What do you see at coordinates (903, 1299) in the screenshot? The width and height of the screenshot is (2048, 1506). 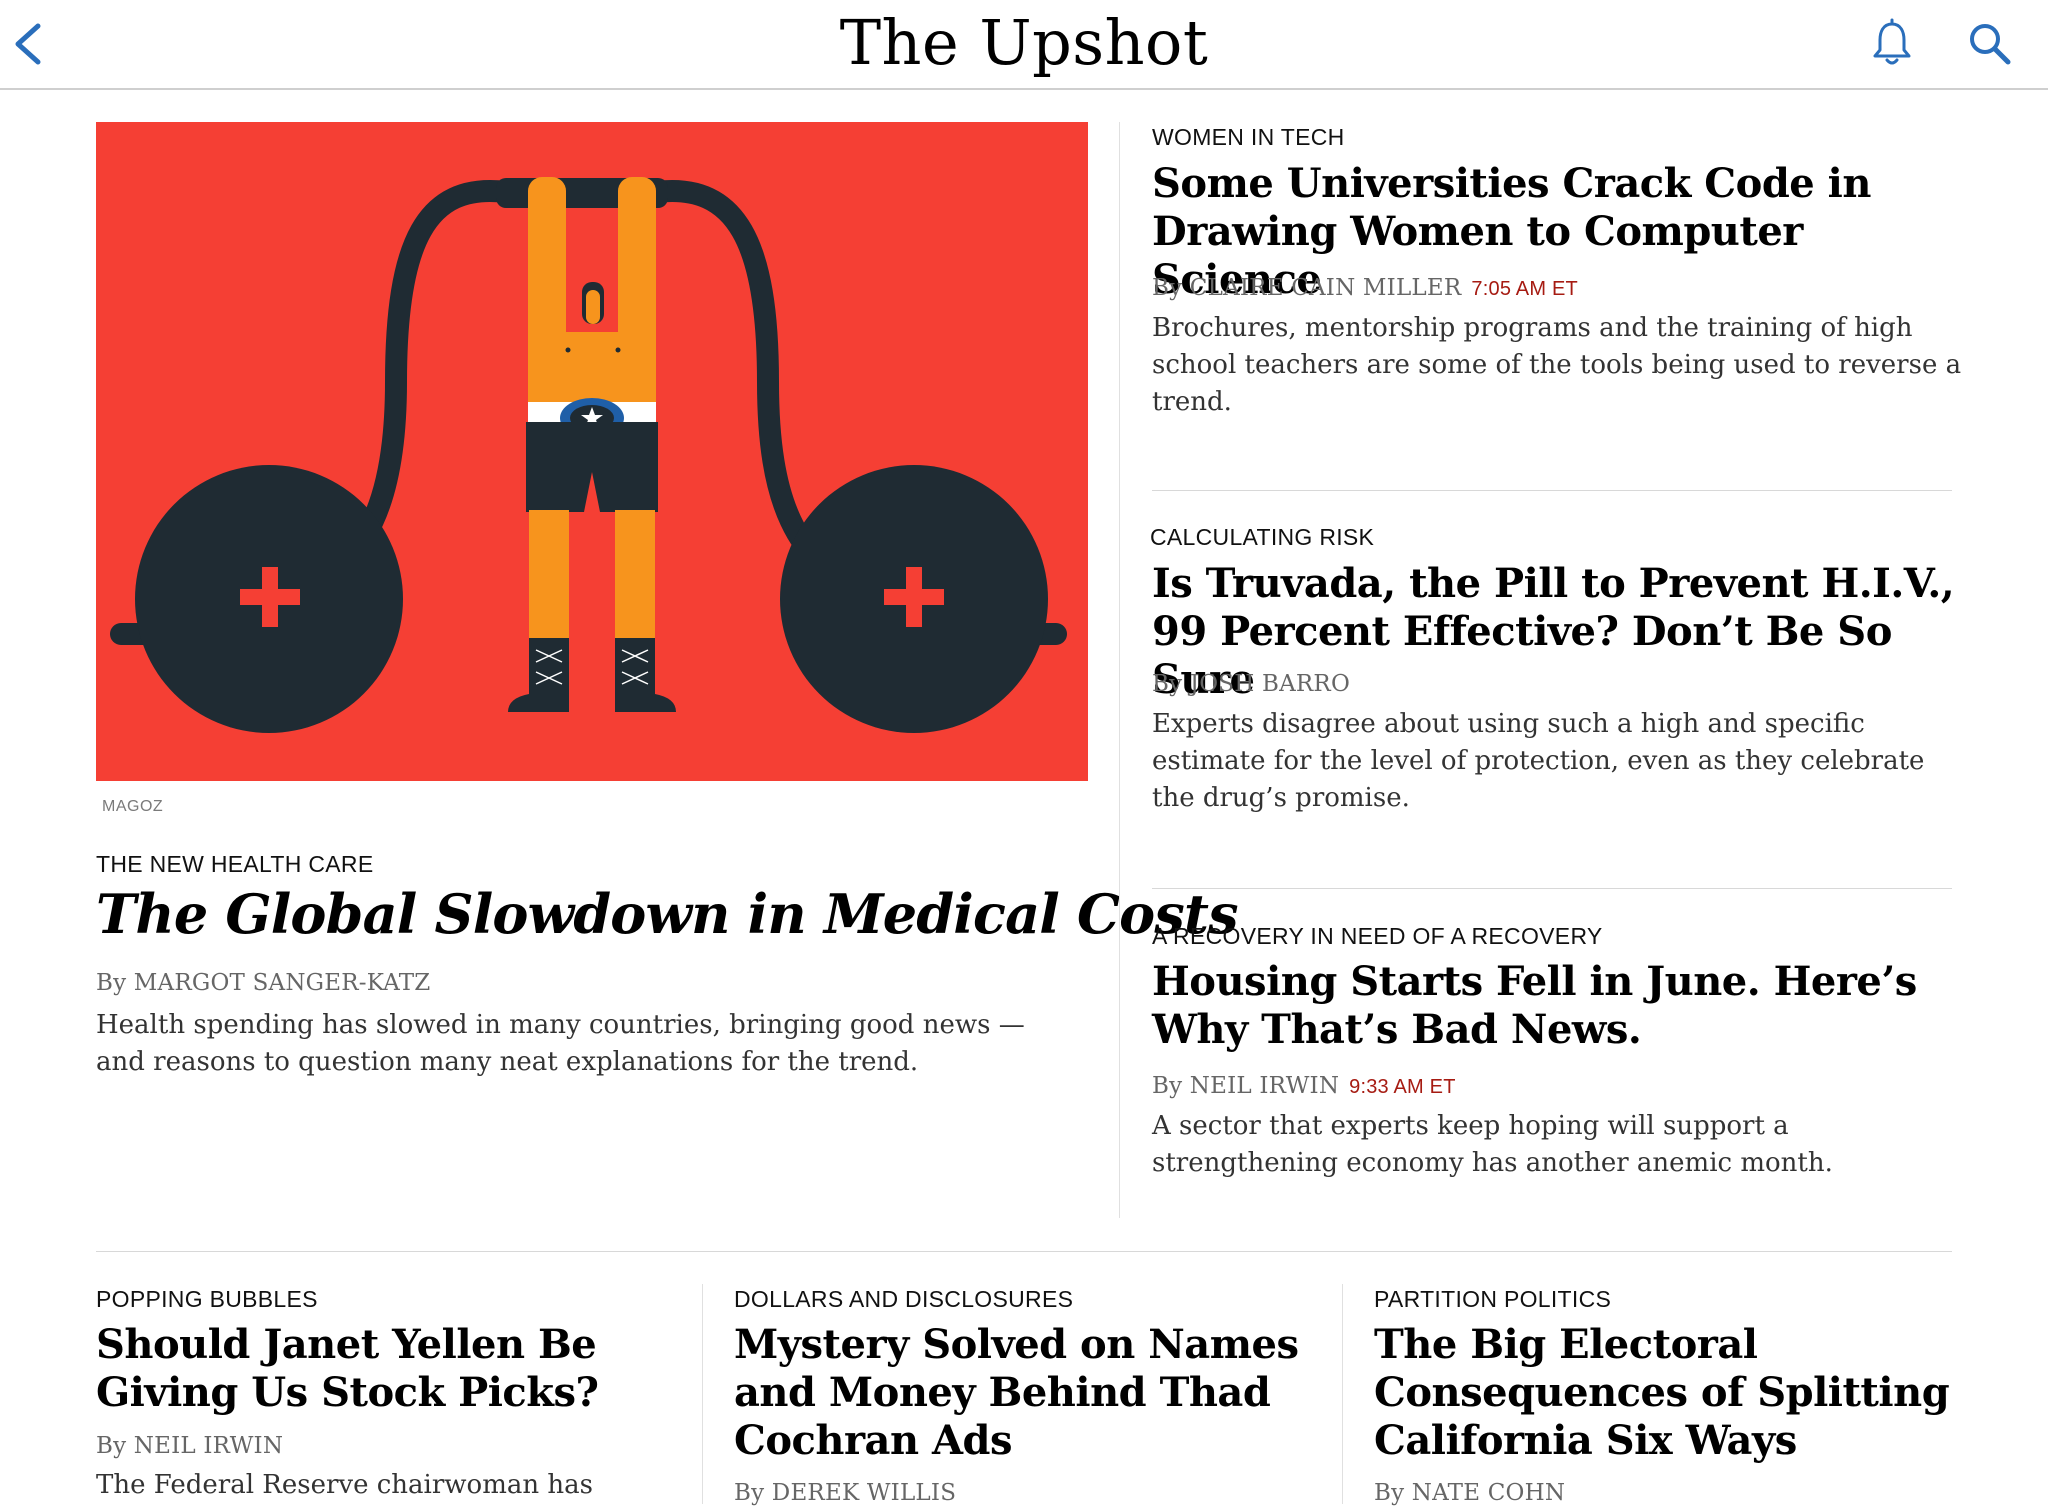 I see `story-kicker: DOLLARS AND DISCLOSURES` at bounding box center [903, 1299].